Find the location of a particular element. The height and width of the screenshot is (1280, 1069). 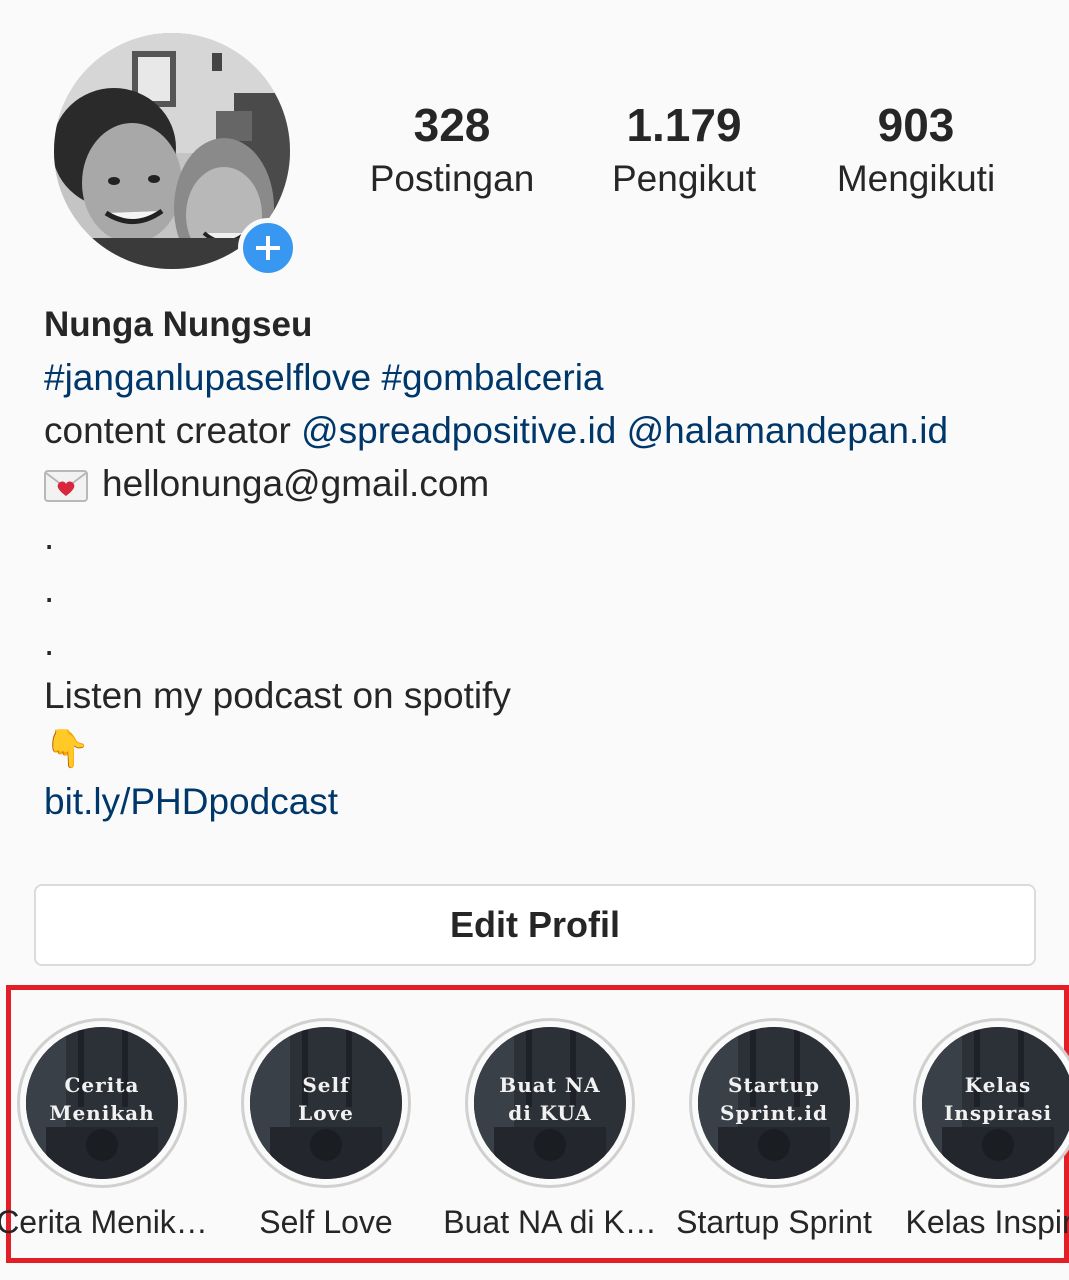

pointing-down-emoji: 👇 is located at coordinates (67, 748).